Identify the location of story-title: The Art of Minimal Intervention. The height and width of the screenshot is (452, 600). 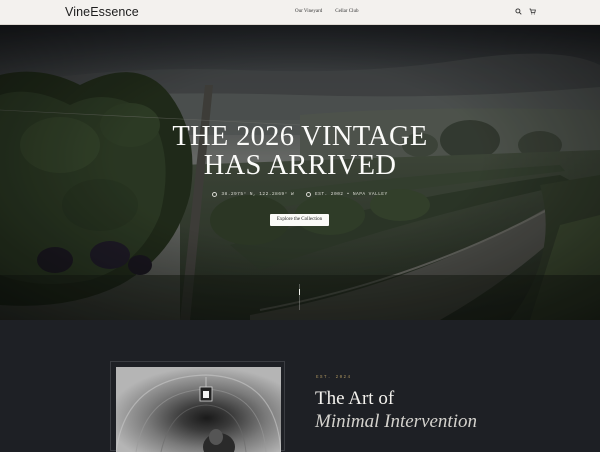
(396, 410).